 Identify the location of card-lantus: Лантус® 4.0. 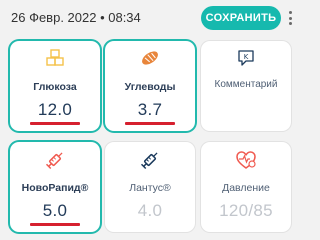
(150, 187).